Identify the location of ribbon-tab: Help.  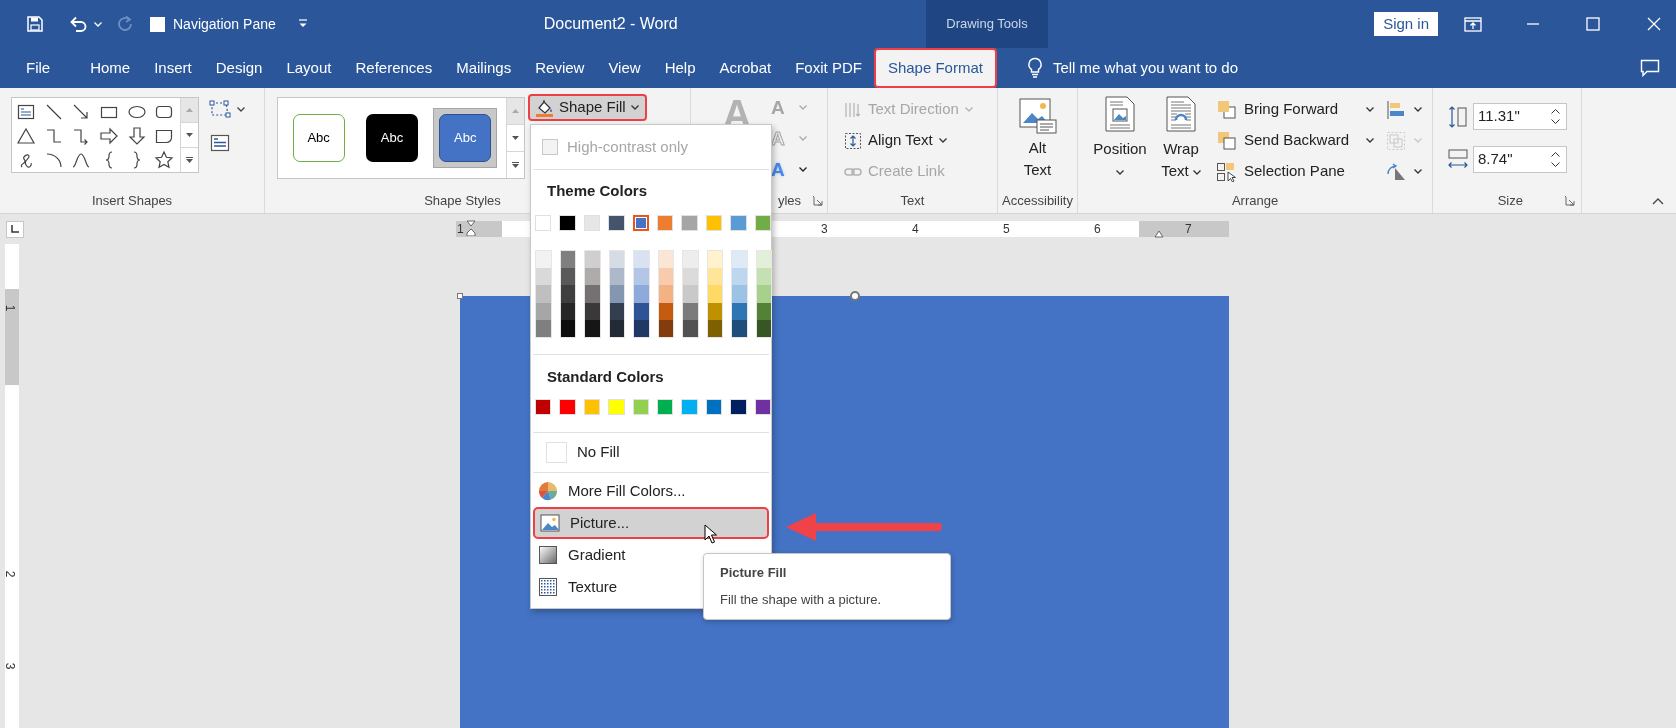
(680, 68).